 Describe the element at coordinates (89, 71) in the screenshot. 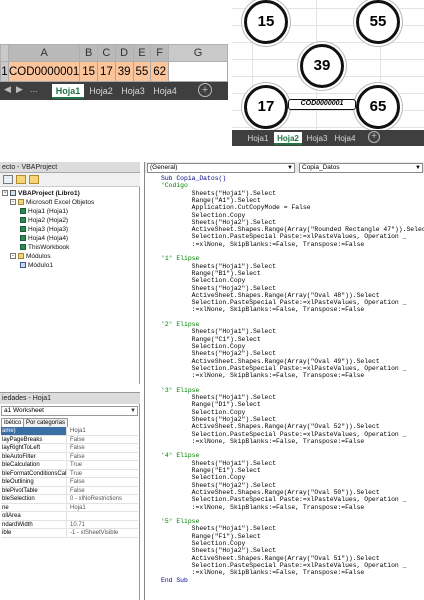

I see `cell-b1: 15` at that location.